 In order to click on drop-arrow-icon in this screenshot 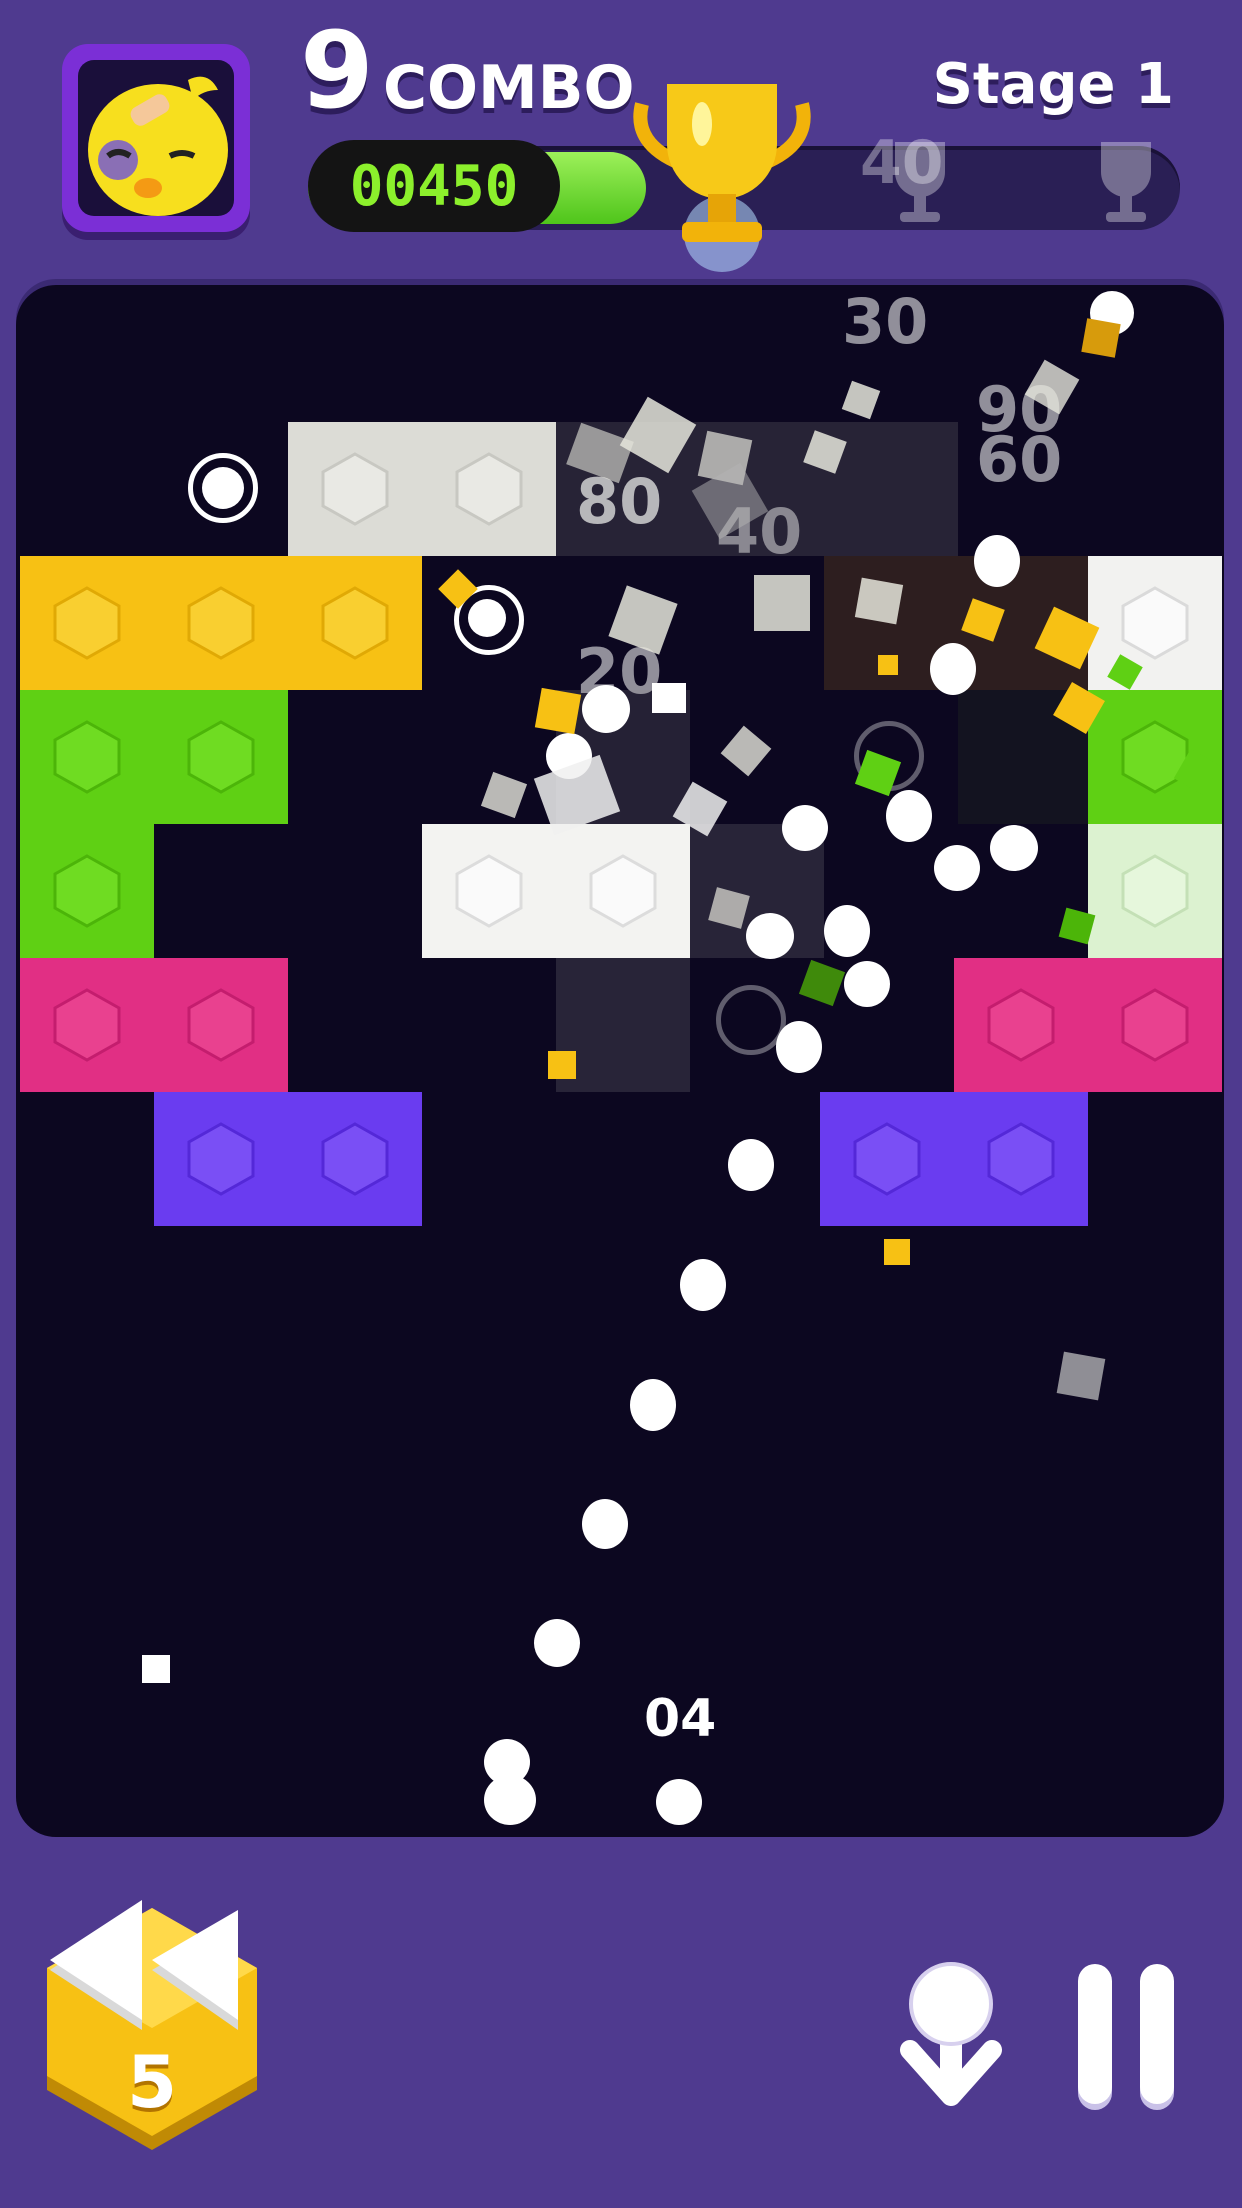, I will do `click(951, 2034)`.